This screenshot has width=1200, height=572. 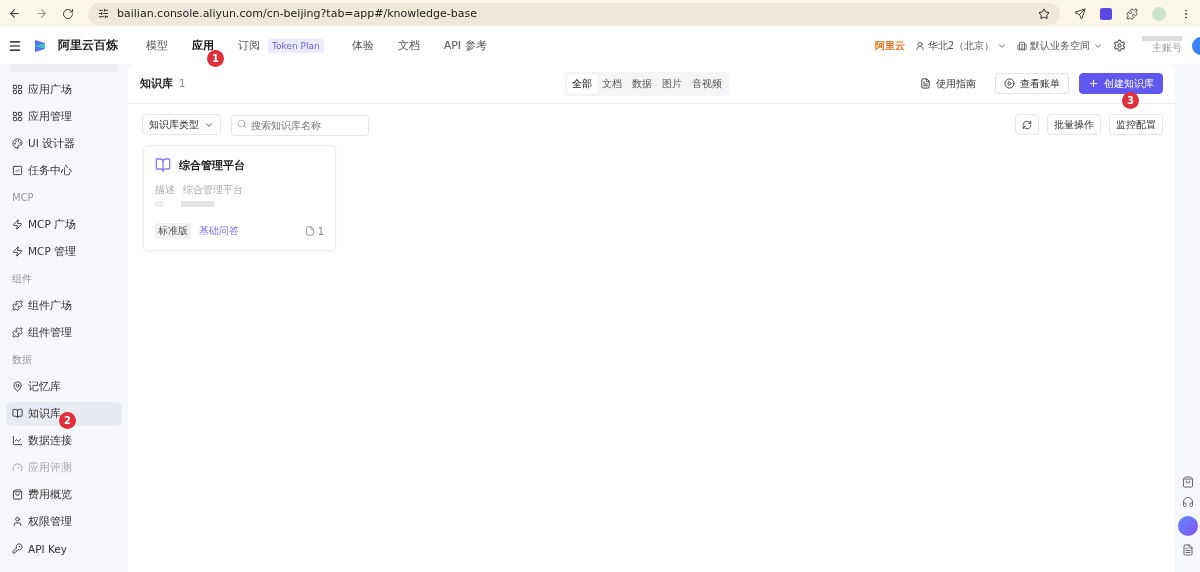 I want to click on page-title: 知识库, so click(x=156, y=83).